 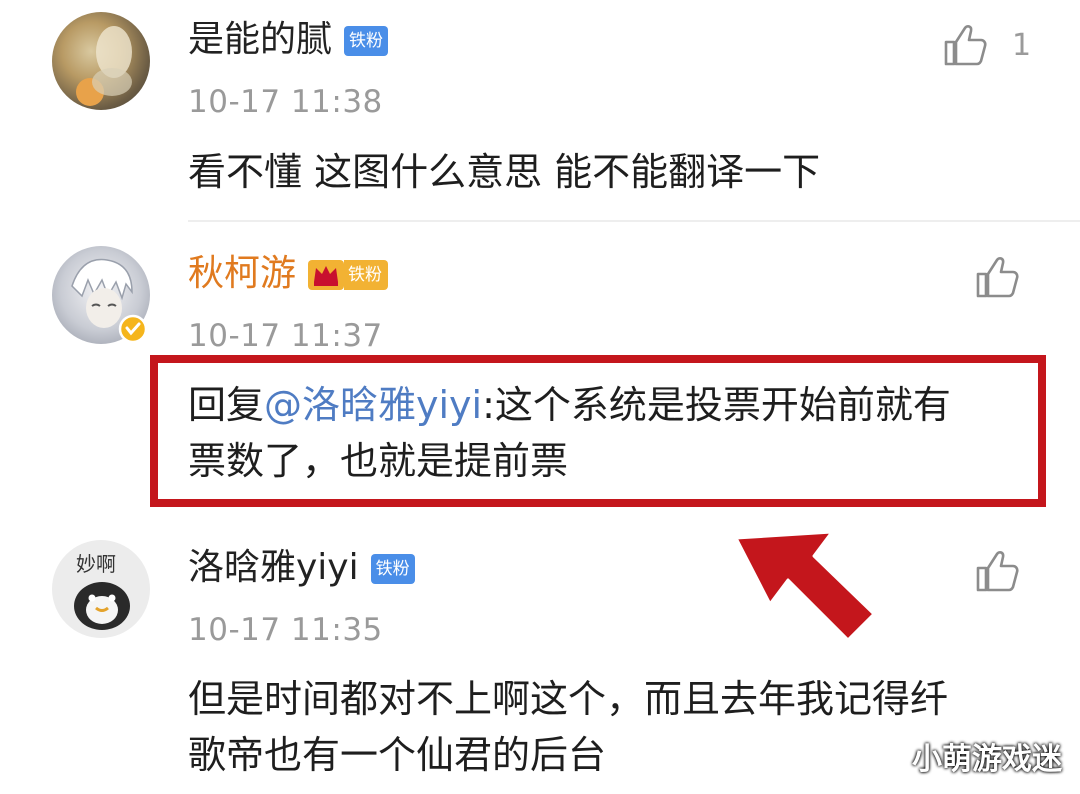 What do you see at coordinates (285, 630) in the screenshot?
I see `timestamp: 10-17 11:35` at bounding box center [285, 630].